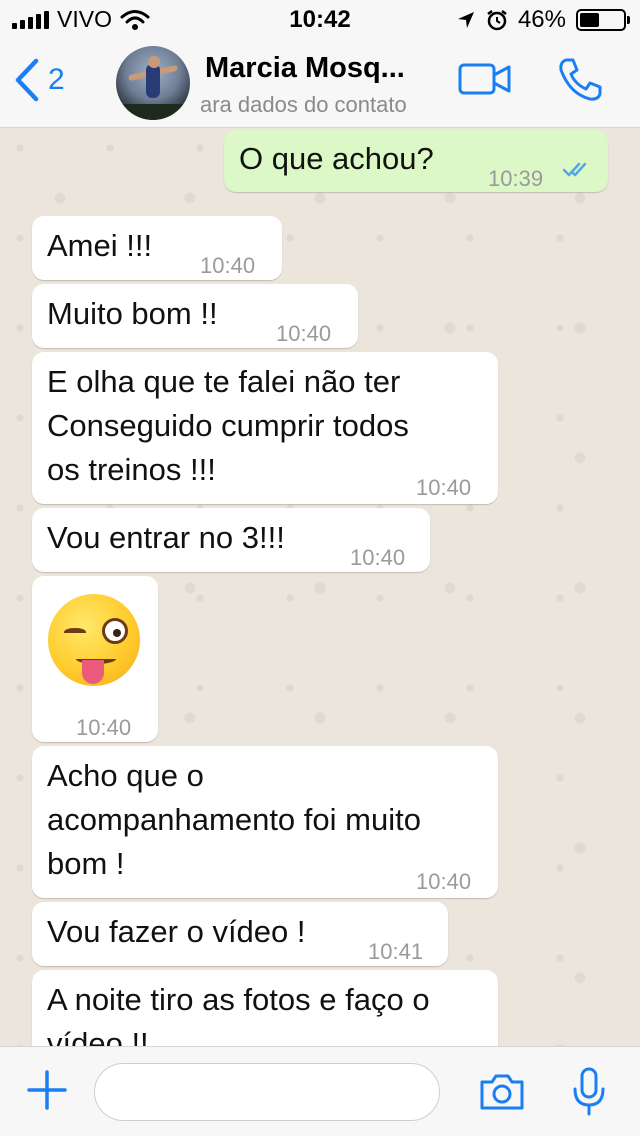 This screenshot has height=1136, width=640. Describe the element at coordinates (465, 20) in the screenshot. I see `location-arrow-icon` at that location.